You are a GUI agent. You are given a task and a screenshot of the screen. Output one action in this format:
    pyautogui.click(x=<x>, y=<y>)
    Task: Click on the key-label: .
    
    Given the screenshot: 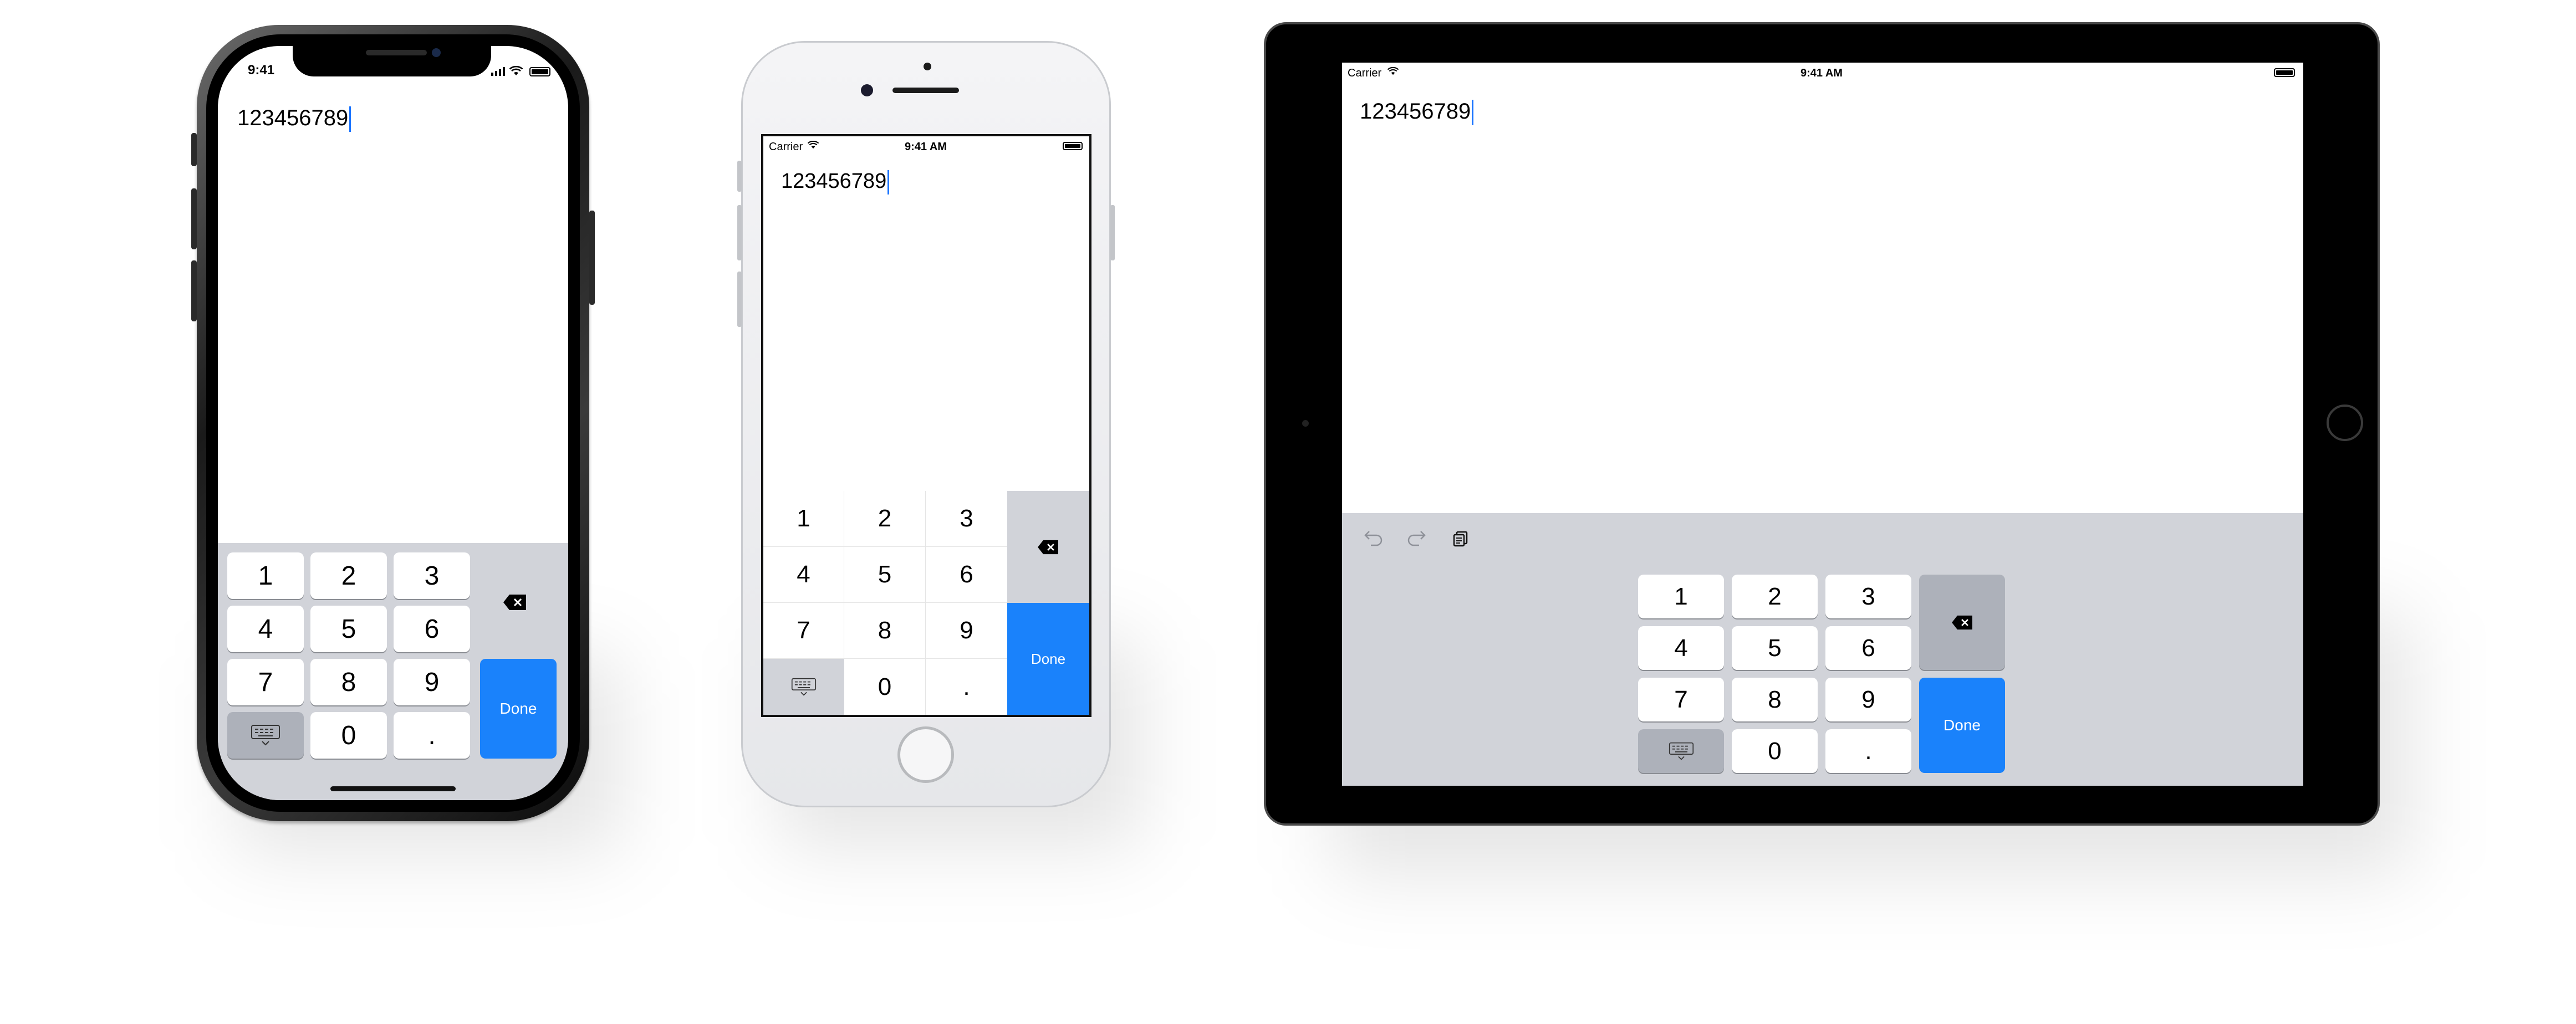 What is the action you would take?
    pyautogui.click(x=1868, y=751)
    